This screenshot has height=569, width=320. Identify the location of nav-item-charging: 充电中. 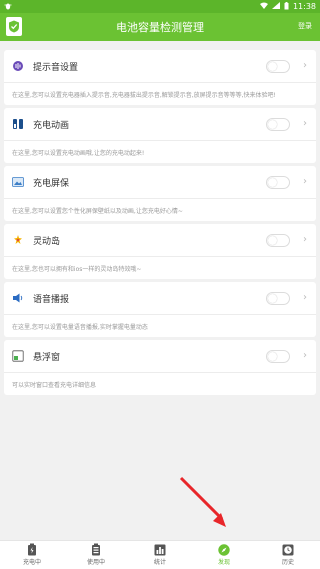
(32, 555).